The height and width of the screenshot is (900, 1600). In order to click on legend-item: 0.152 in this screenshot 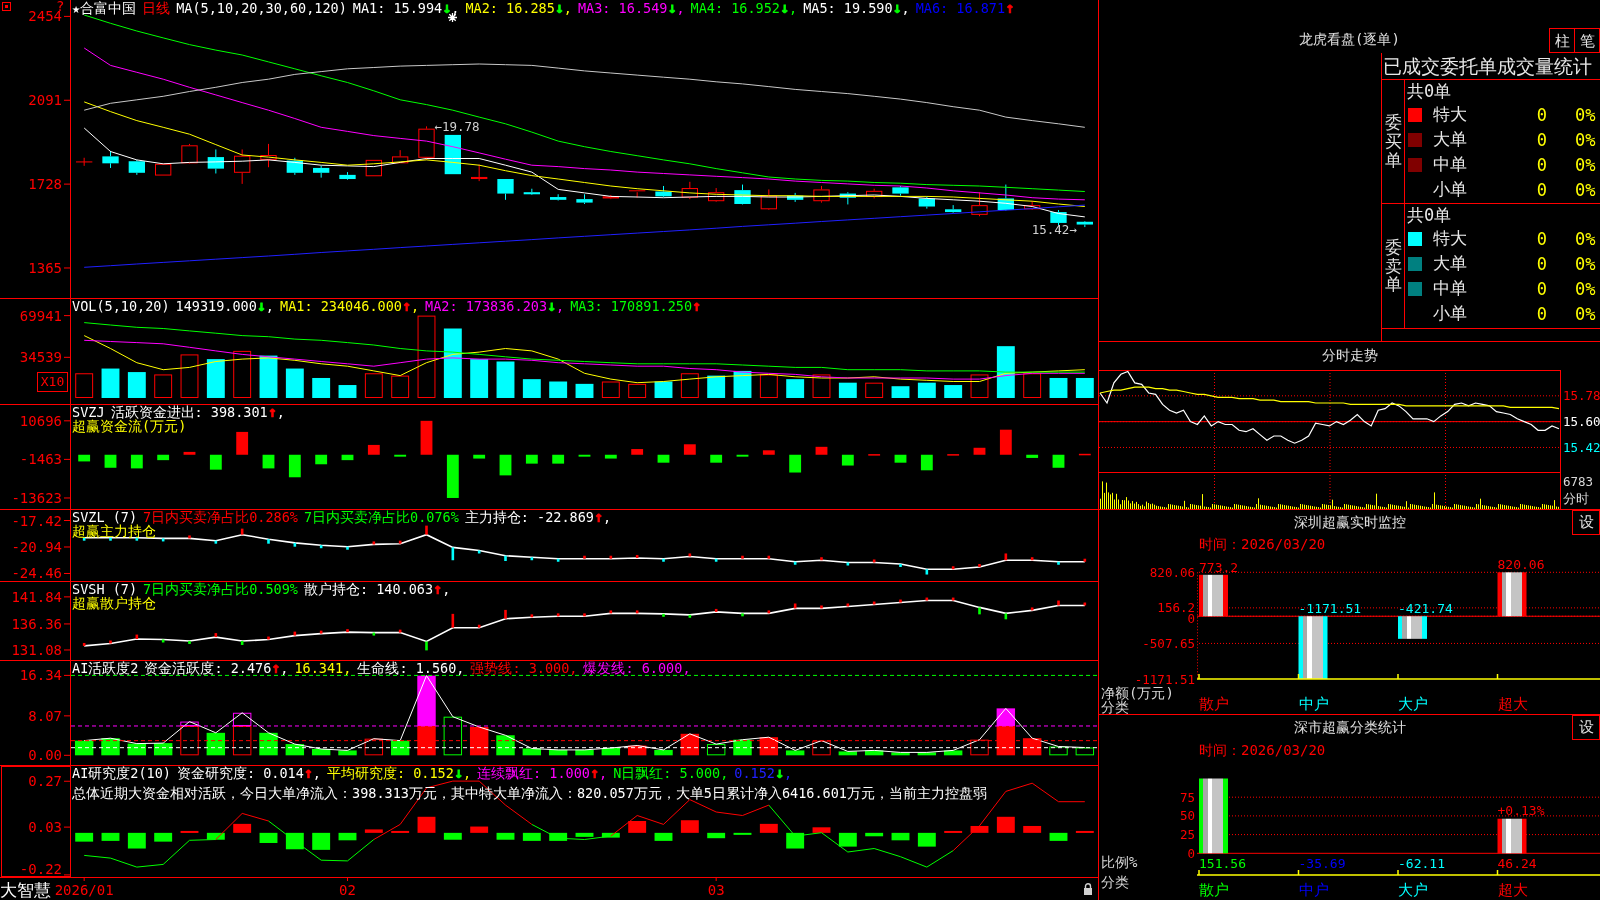, I will do `click(754, 773)`.